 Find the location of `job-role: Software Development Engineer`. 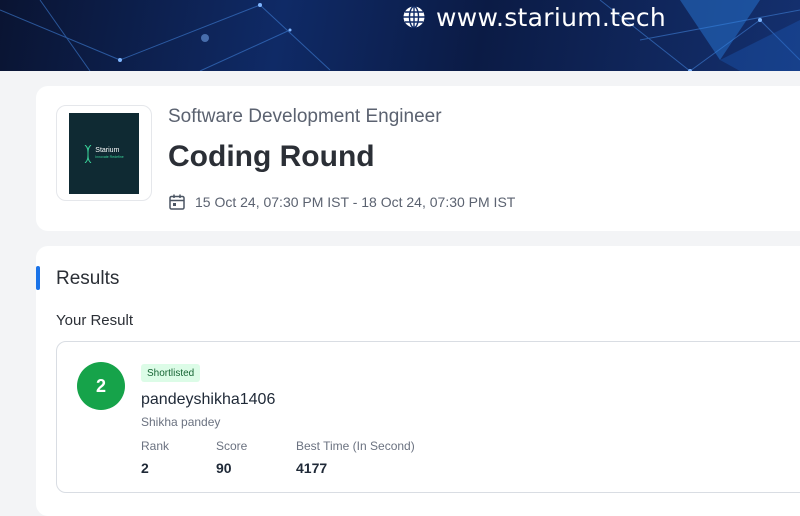

job-role: Software Development Engineer is located at coordinates (305, 116).